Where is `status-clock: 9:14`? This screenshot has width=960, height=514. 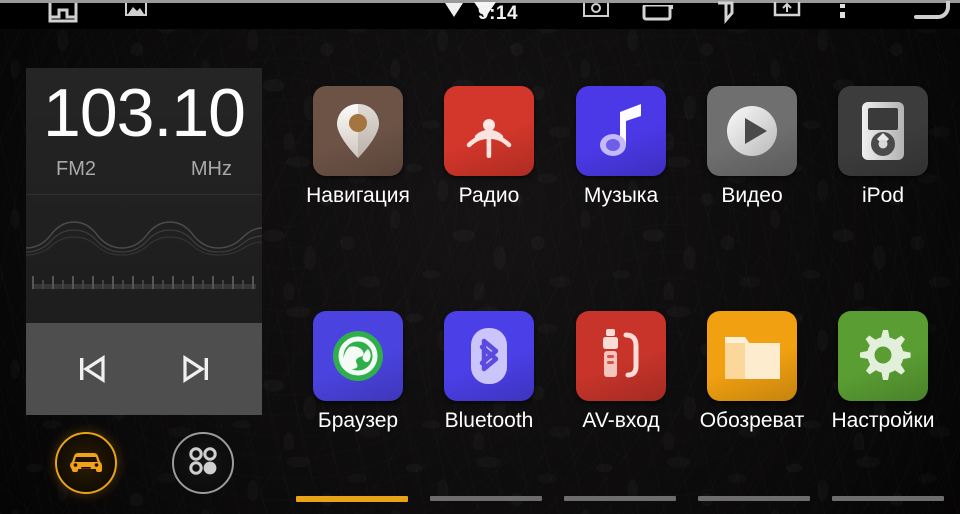 status-clock: 9:14 is located at coordinates (498, 13).